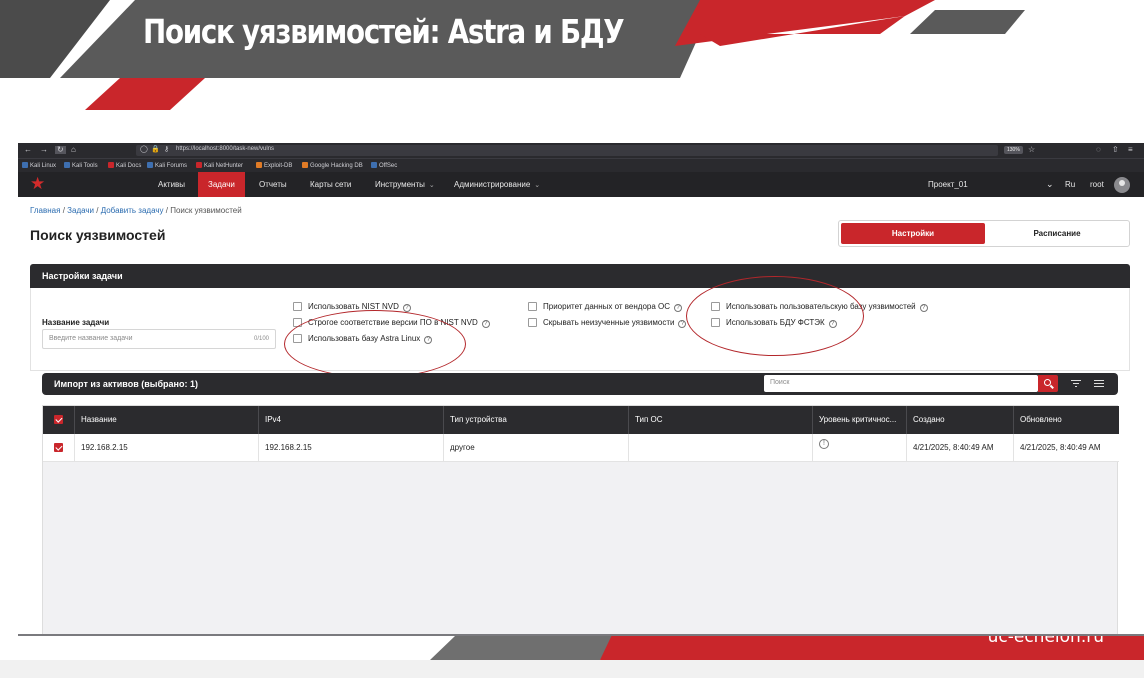 Image resolution: width=1144 pixels, height=678 pixels. I want to click on shield-icon: ◯, so click(144, 149).